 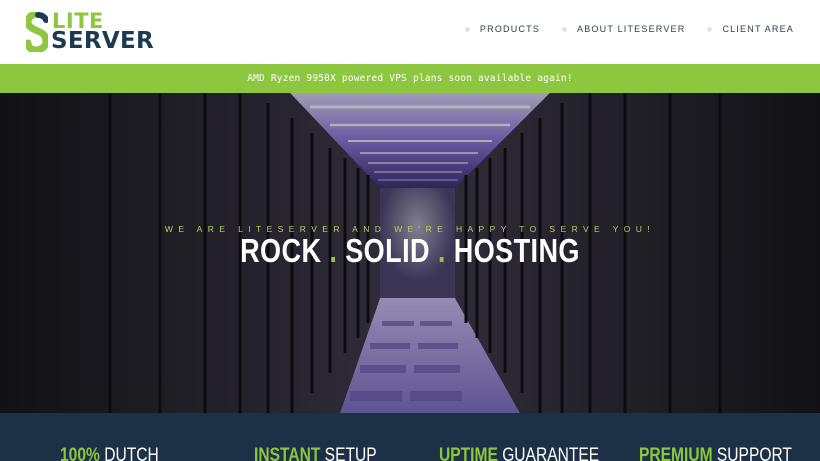 What do you see at coordinates (281, 250) in the screenshot?
I see `hero-title-part: ROCK` at bounding box center [281, 250].